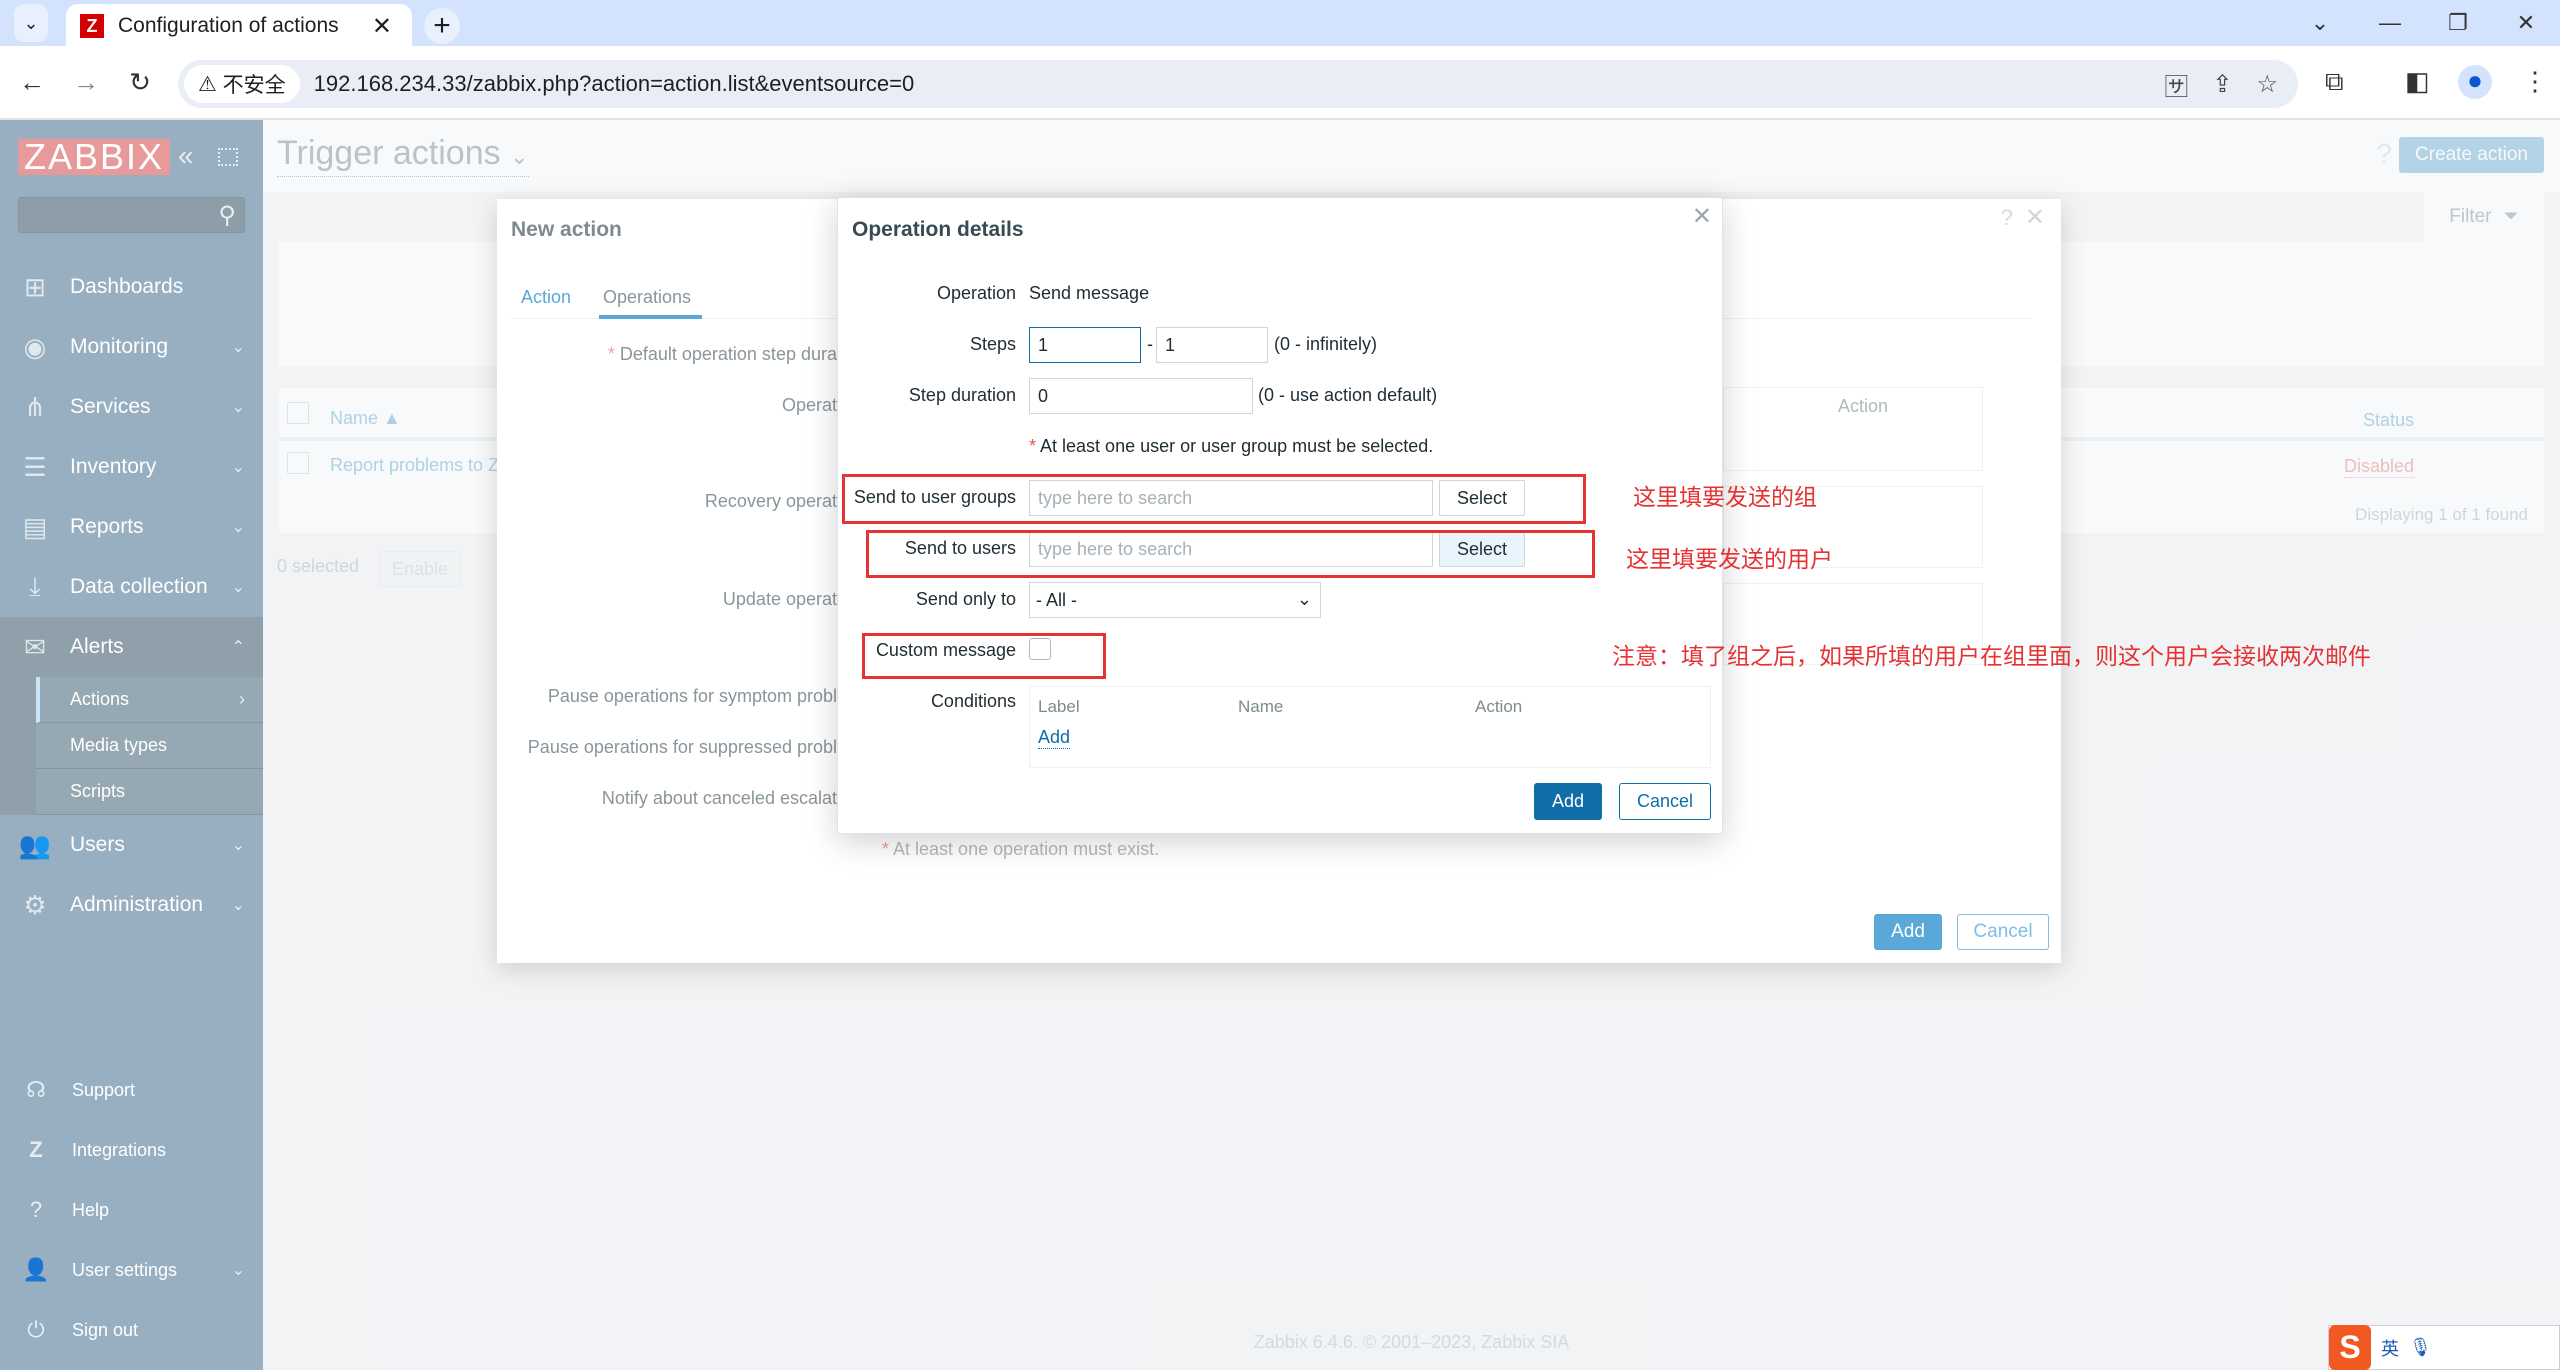 The image size is (2560, 1370). Describe the element at coordinates (100, 699) in the screenshot. I see `submenu-label: Actions` at that location.